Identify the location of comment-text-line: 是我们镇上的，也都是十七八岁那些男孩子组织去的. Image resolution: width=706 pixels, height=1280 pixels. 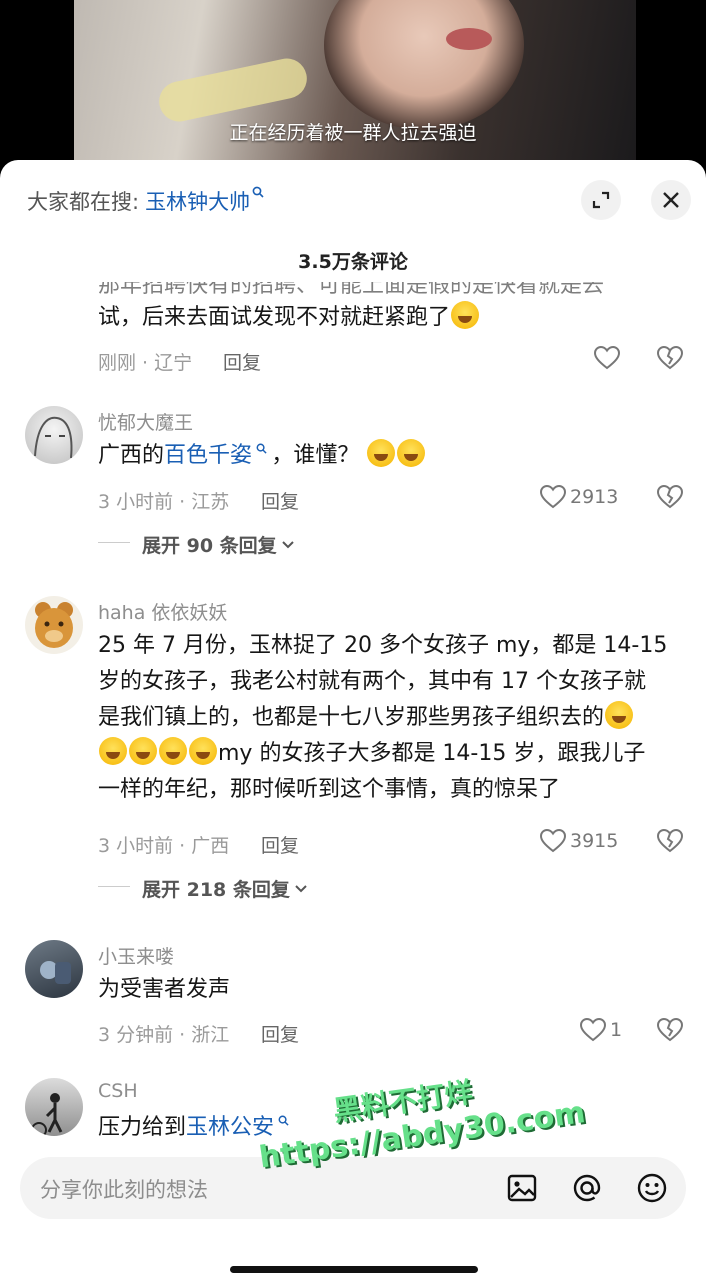
(393, 718).